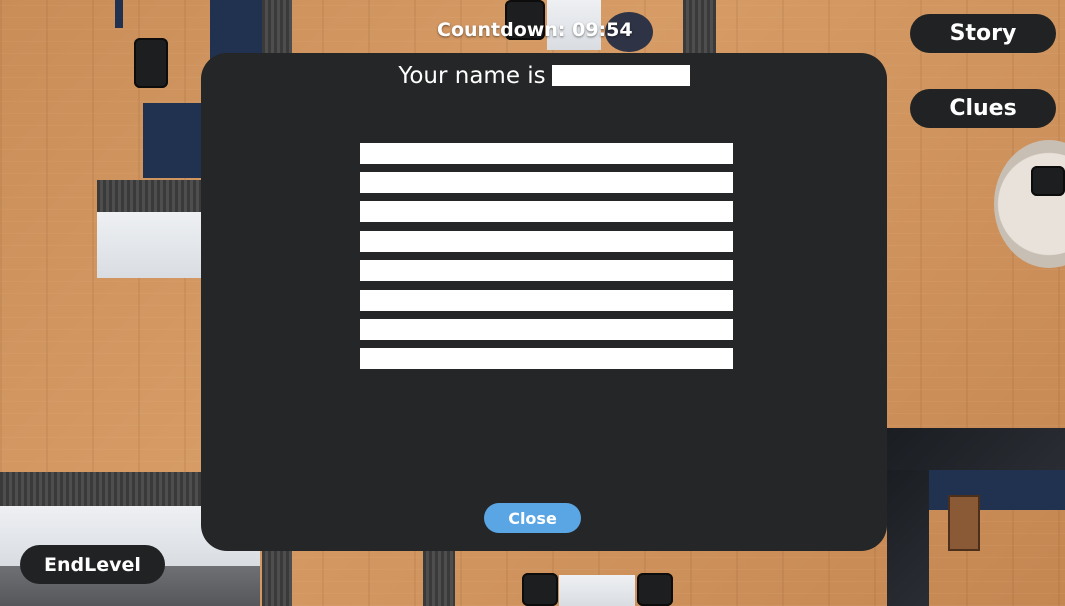  I want to click on redacted-name-box, so click(620, 75).